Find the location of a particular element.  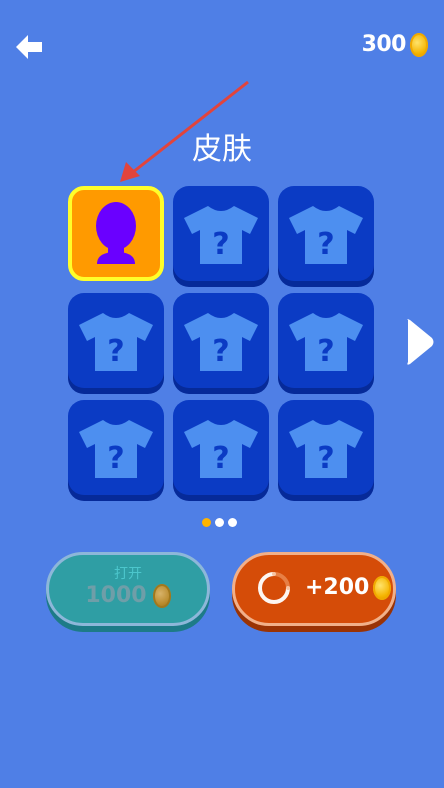

page-title: 皮肤 is located at coordinates (222, 149).